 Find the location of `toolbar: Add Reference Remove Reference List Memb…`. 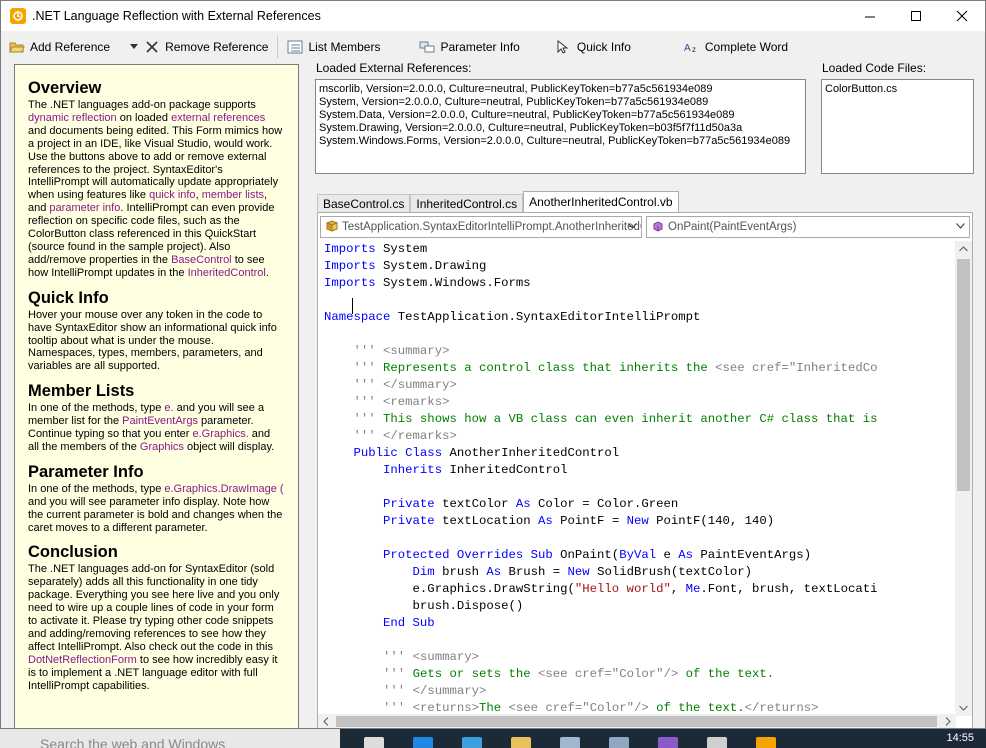

toolbar: Add Reference Remove Reference List Memb… is located at coordinates (493, 46).